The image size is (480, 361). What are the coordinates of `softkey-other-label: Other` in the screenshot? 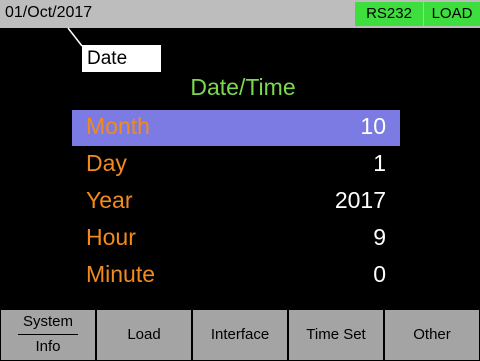 It's located at (432, 334).